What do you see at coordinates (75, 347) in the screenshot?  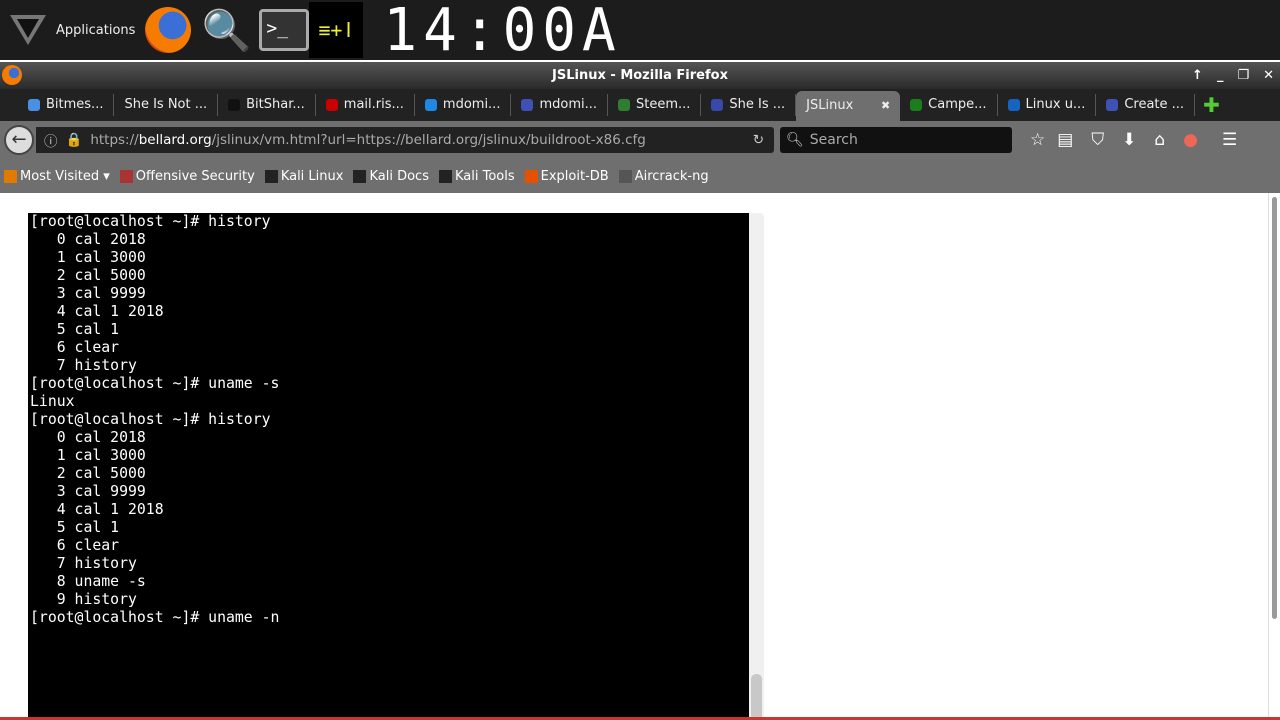 I see `terminal-line: 6 clear` at bounding box center [75, 347].